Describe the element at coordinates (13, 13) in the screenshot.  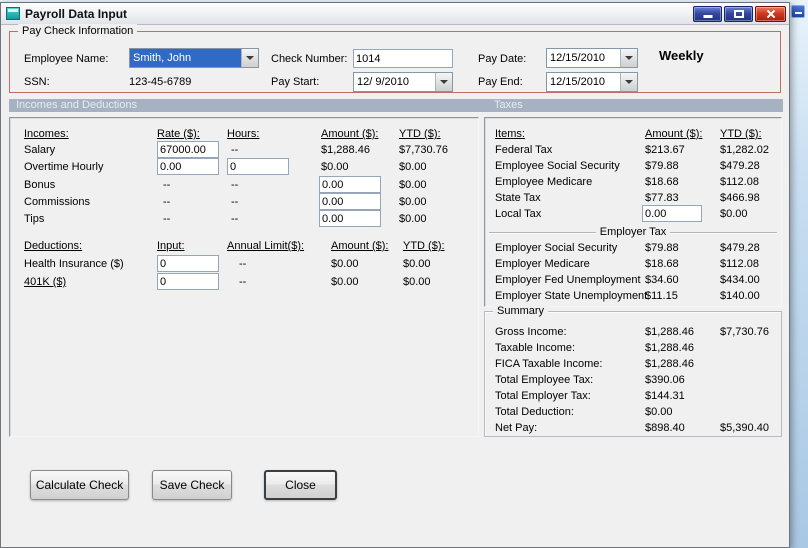
I see `app-icon` at that location.